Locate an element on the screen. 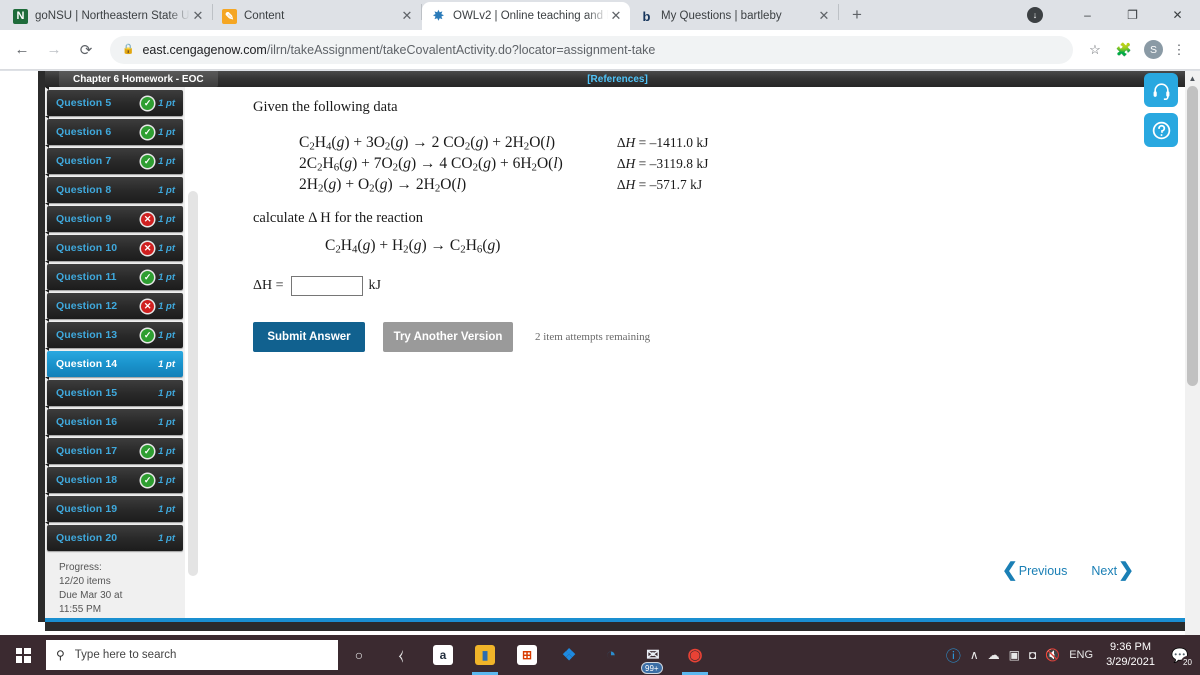  taskbar-app-dropbox: ❖ is located at coordinates (569, 655).